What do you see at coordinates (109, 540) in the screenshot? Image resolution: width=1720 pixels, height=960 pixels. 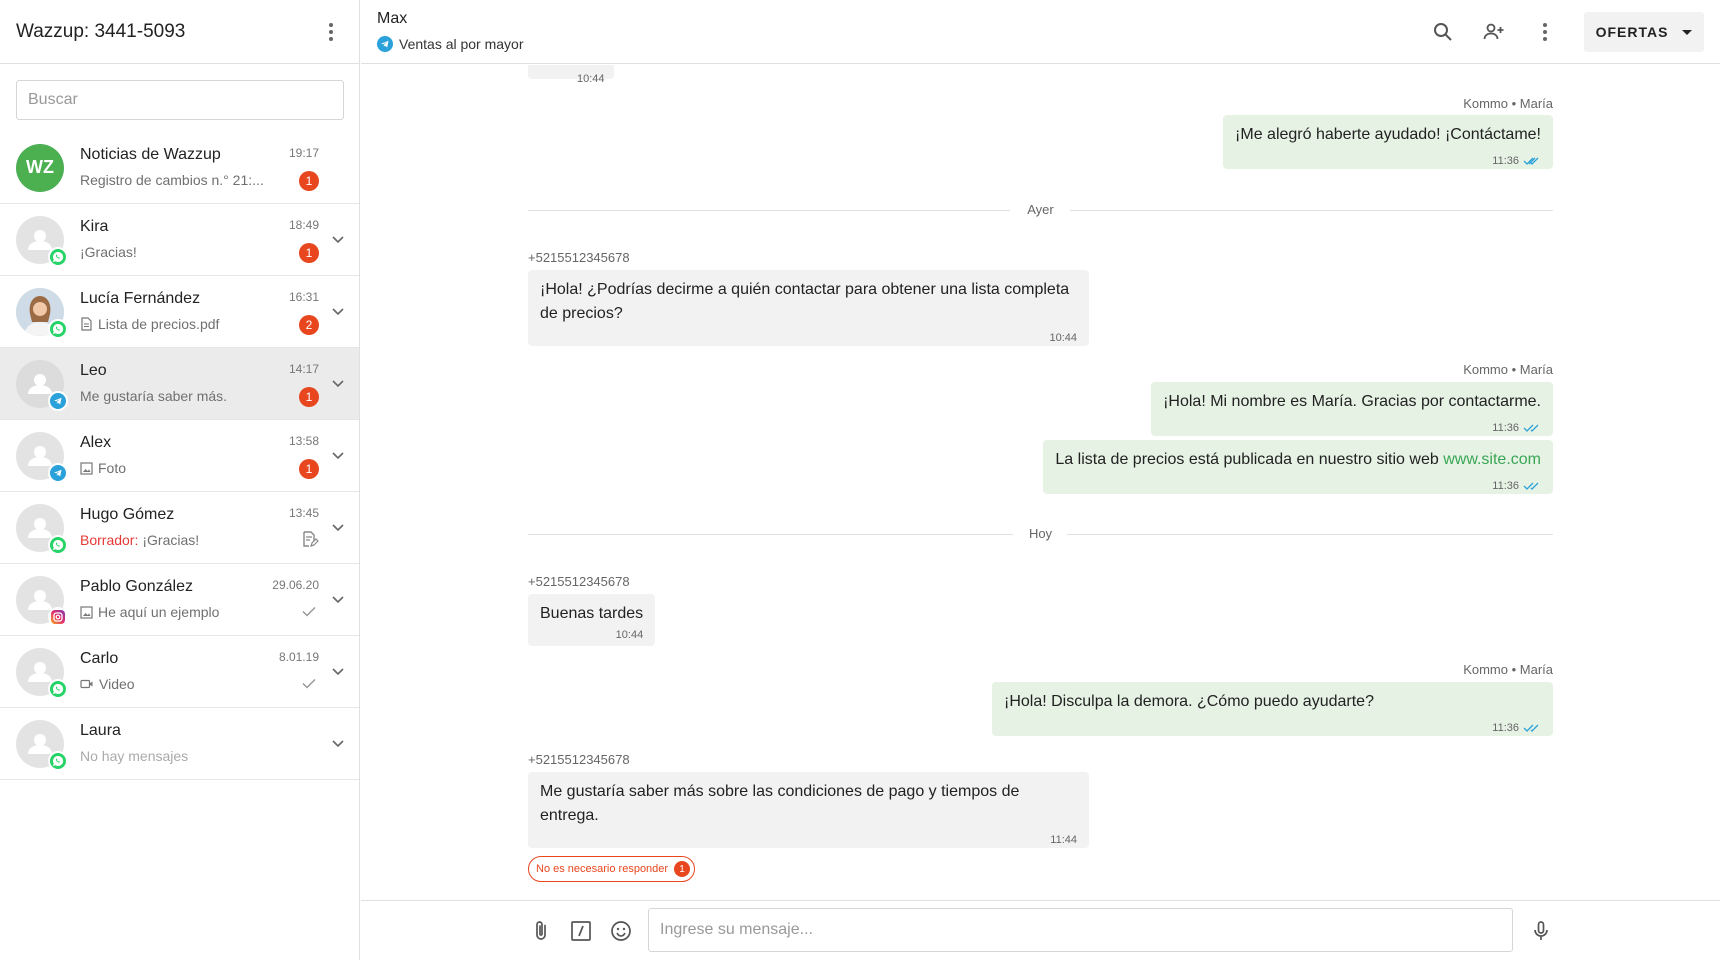 I see `draft-label: Borrador:` at bounding box center [109, 540].